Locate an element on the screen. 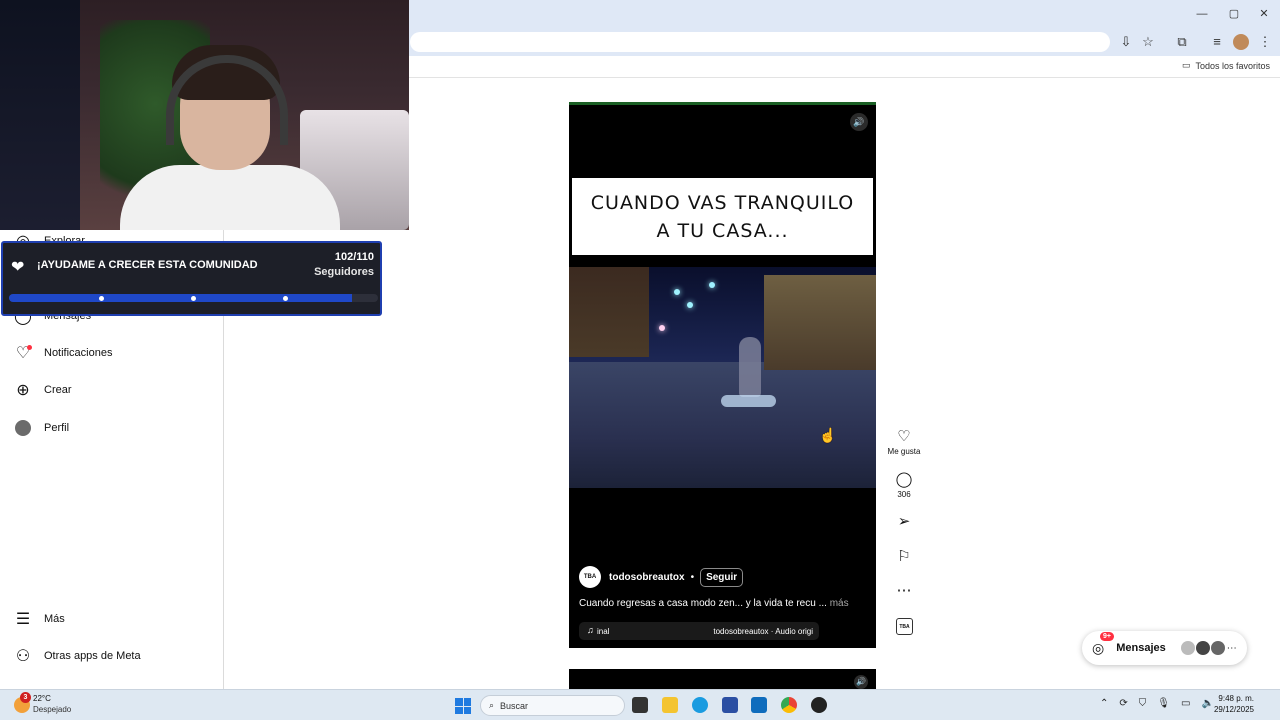  task-view-icon is located at coordinates (640, 705).